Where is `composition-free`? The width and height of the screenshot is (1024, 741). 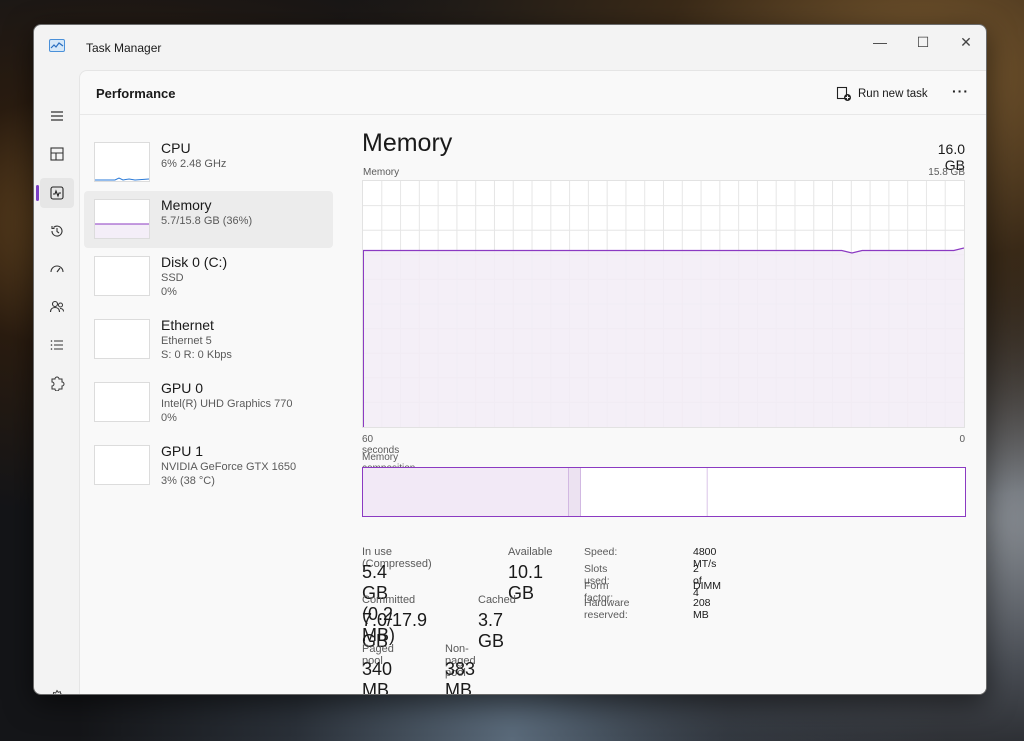
composition-free is located at coordinates (836, 492).